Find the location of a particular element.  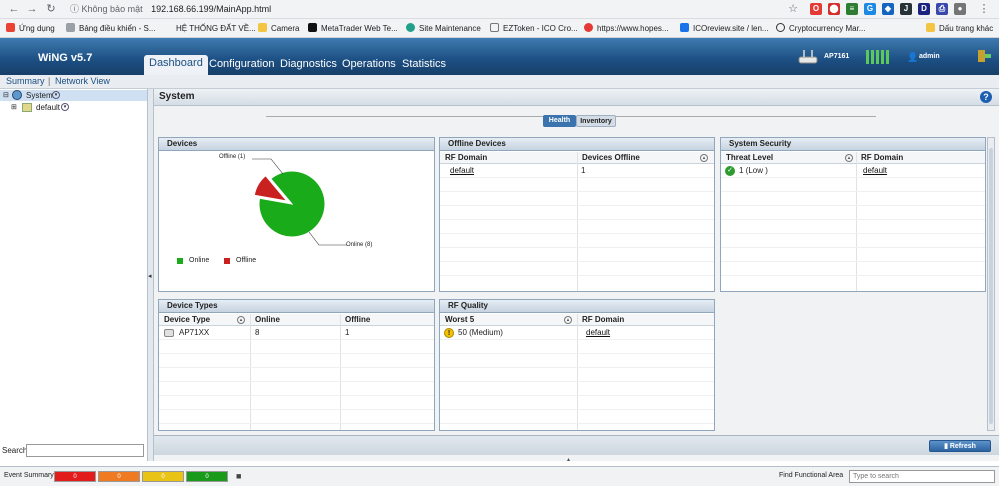

menu-configuration: Configuration is located at coordinates (241, 65).